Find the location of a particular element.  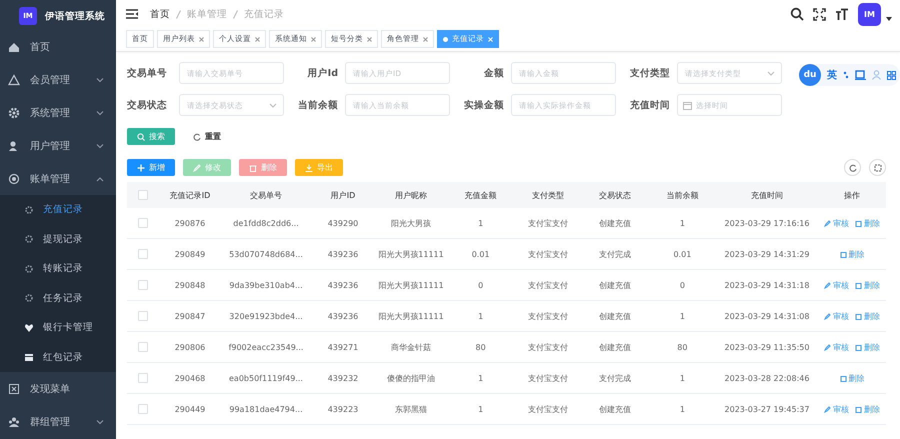

wallet-icon is located at coordinates (29, 357).